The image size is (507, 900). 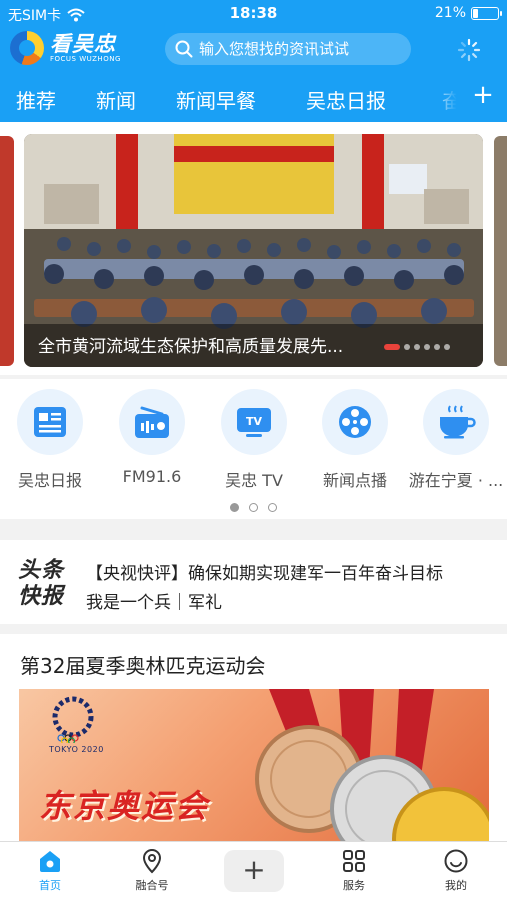 What do you see at coordinates (500, 251) in the screenshot?
I see `carousel-next-slide` at bounding box center [500, 251].